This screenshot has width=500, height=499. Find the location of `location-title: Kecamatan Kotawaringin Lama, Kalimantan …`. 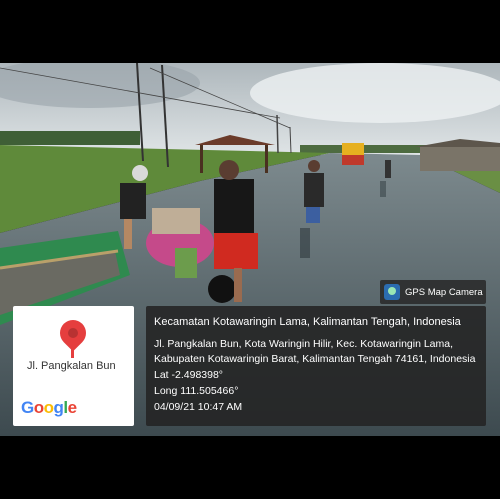

location-title: Kecamatan Kotawaringin Lama, Kalimantan … is located at coordinates (307, 322).